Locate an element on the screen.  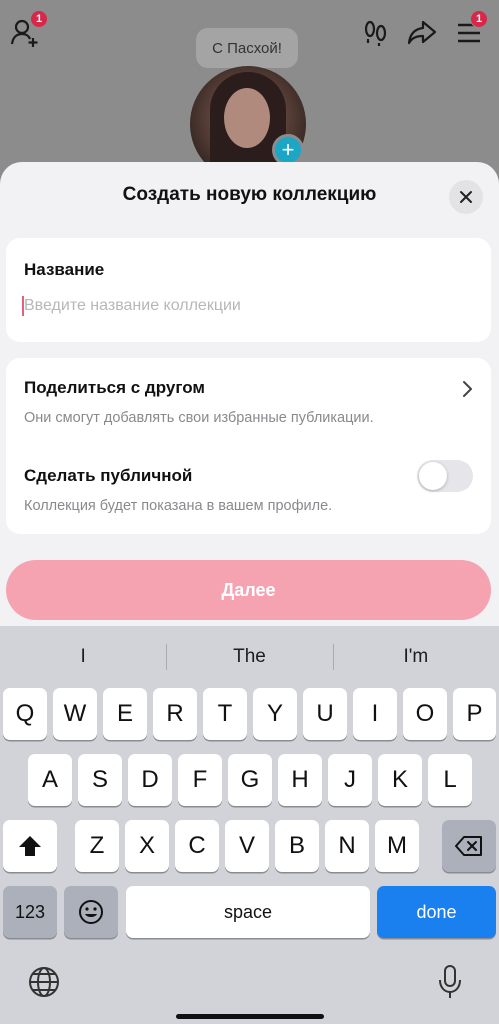
key-i: I is located at coordinates (375, 714).